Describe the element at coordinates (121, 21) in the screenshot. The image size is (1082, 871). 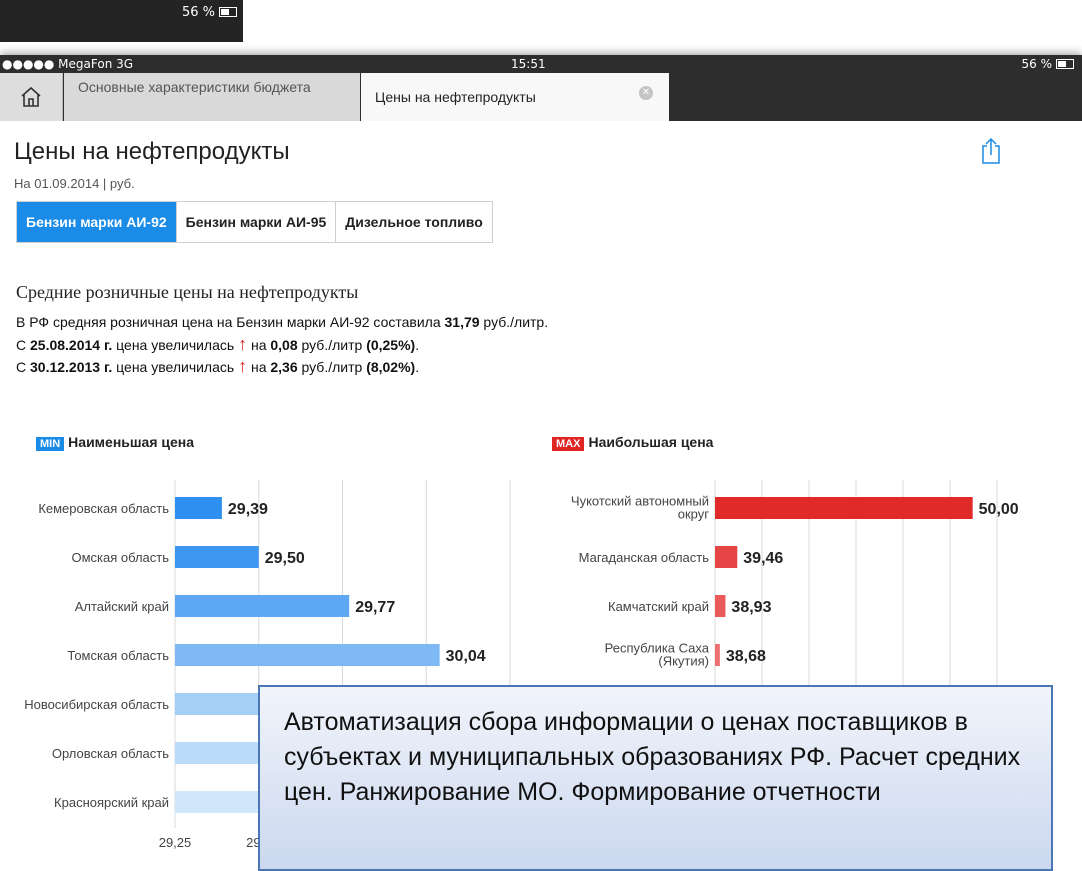
I see `background-status-bar: 56 %` at that location.